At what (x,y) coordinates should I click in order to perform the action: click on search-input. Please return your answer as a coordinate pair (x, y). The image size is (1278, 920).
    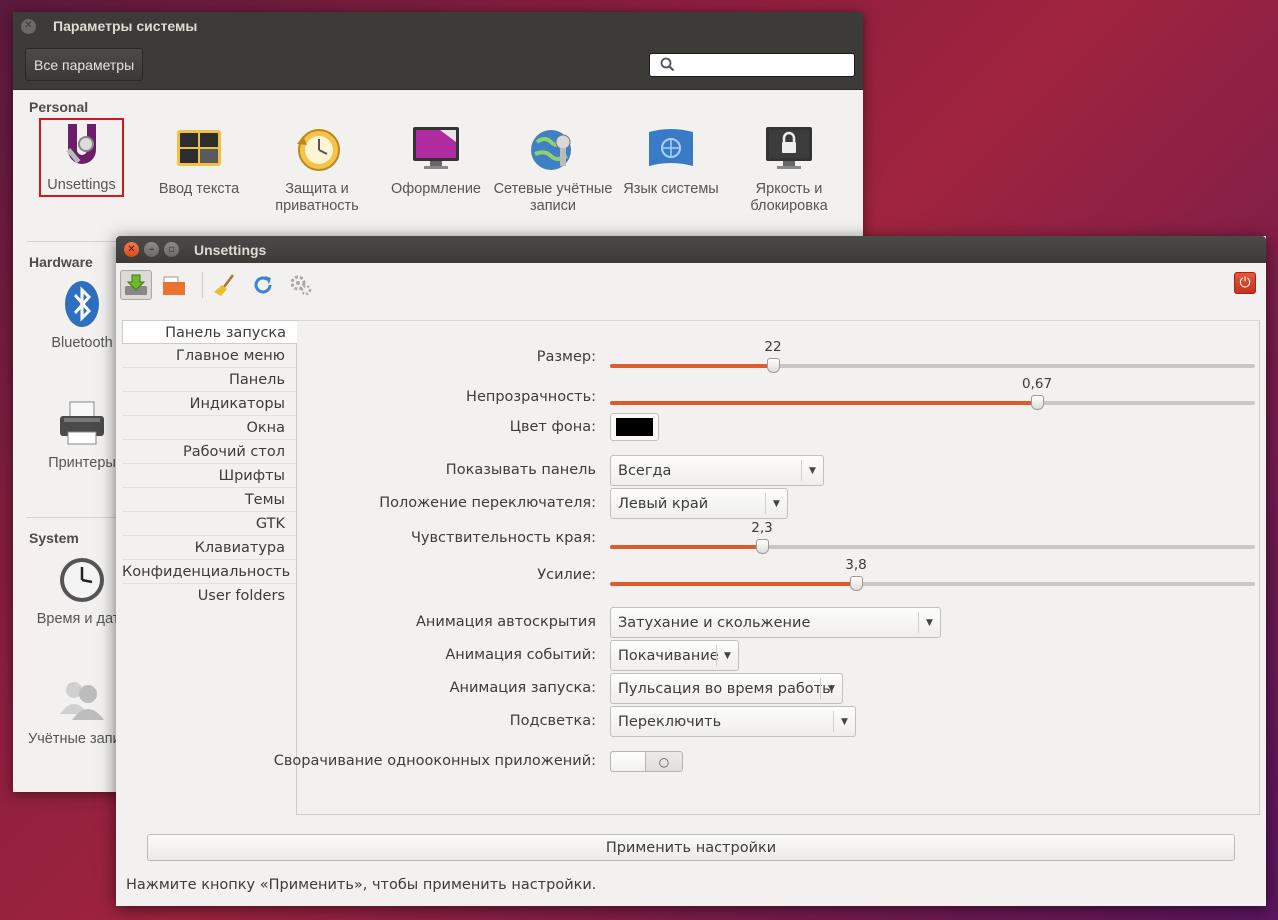
    Looking at the image, I should click on (752, 64).